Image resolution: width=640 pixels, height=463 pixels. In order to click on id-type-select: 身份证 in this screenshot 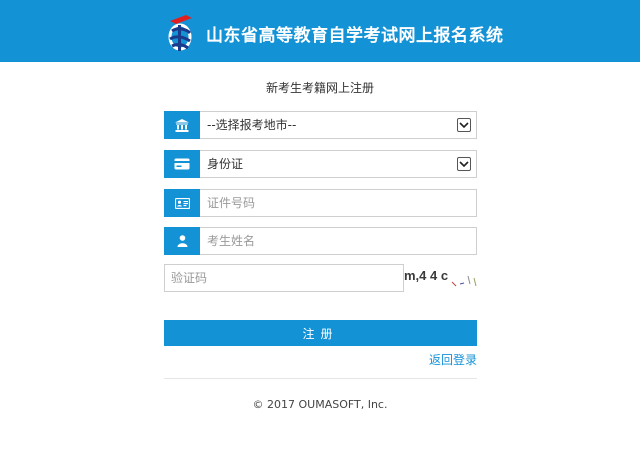, I will do `click(320, 164)`.